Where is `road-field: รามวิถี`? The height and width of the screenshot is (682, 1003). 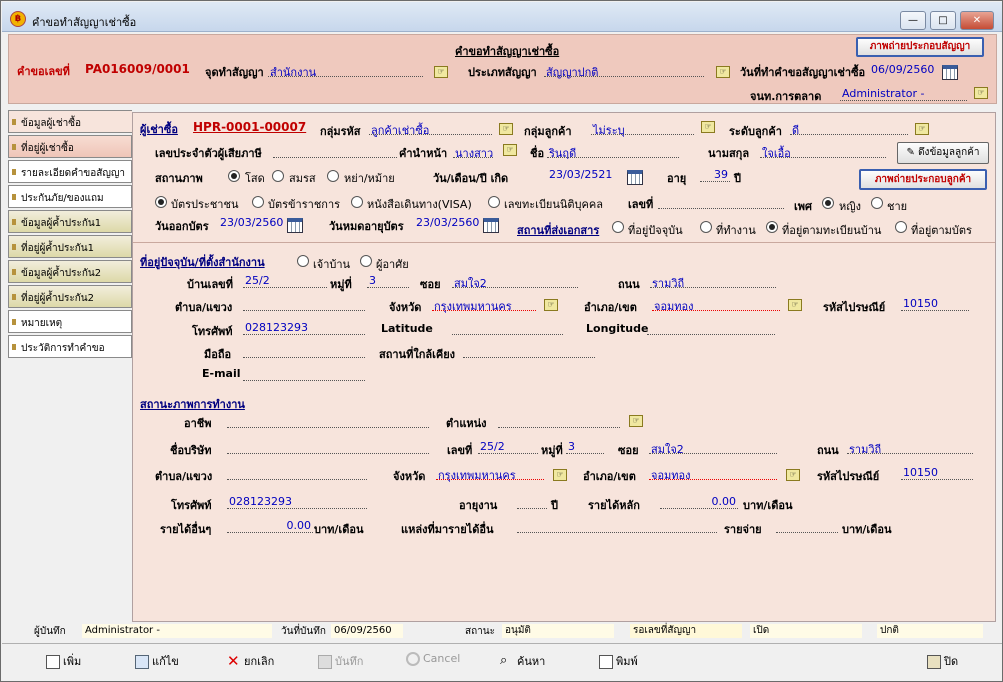
road-field: รามวิถี is located at coordinates (713, 282).